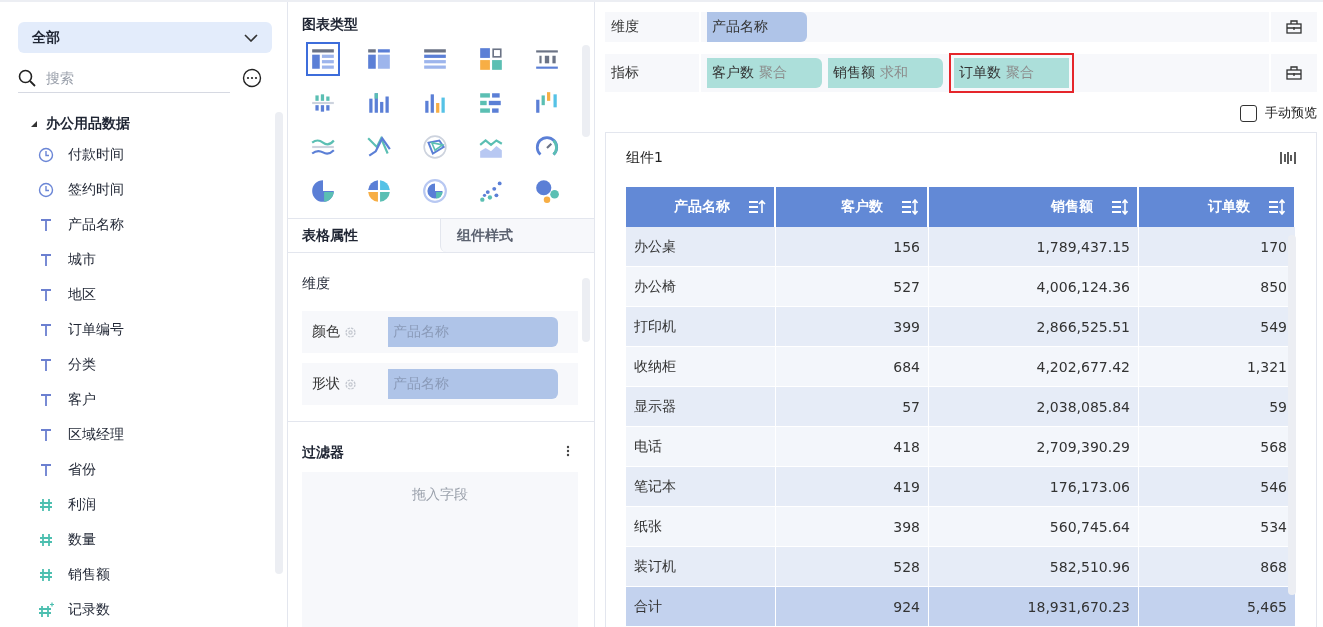  Describe the element at coordinates (852, 487) in the screenshot. I see `table-cell: 419` at that location.